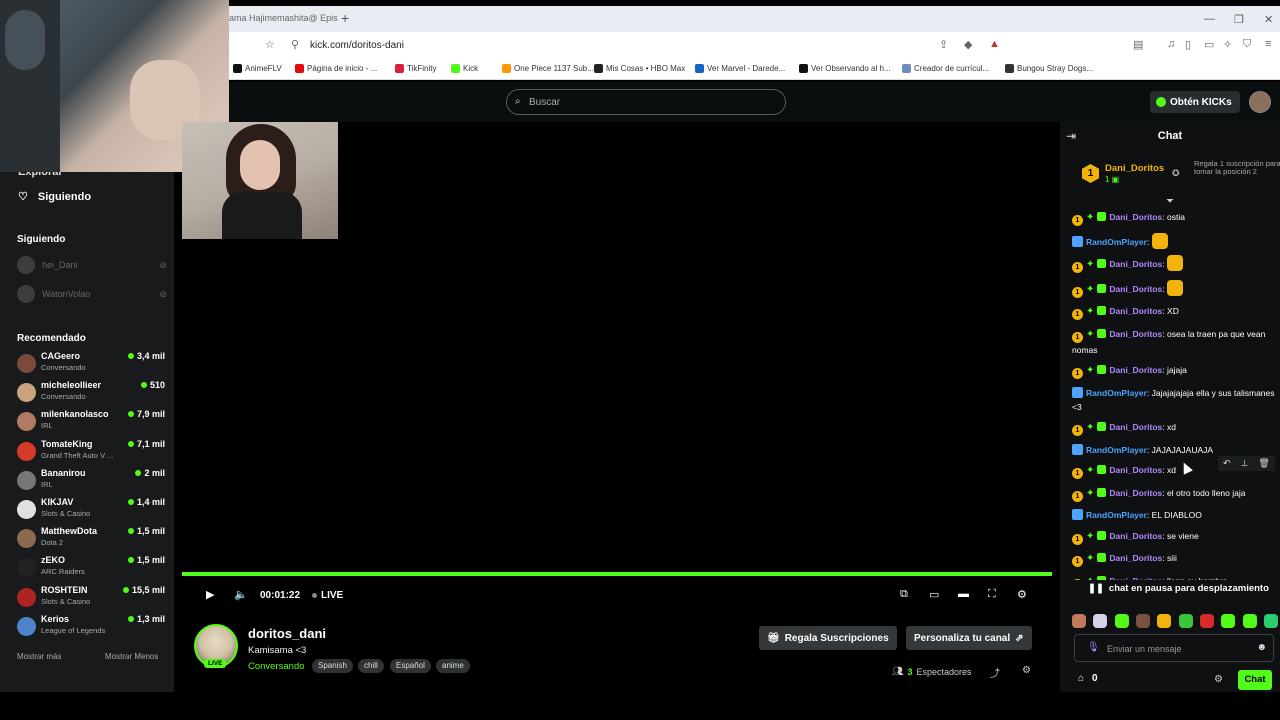 The width and height of the screenshot is (1280, 720). Describe the element at coordinates (92, 394) in the screenshot. I see `recommended-channel: micheleollieer Conversando 510` at that location.